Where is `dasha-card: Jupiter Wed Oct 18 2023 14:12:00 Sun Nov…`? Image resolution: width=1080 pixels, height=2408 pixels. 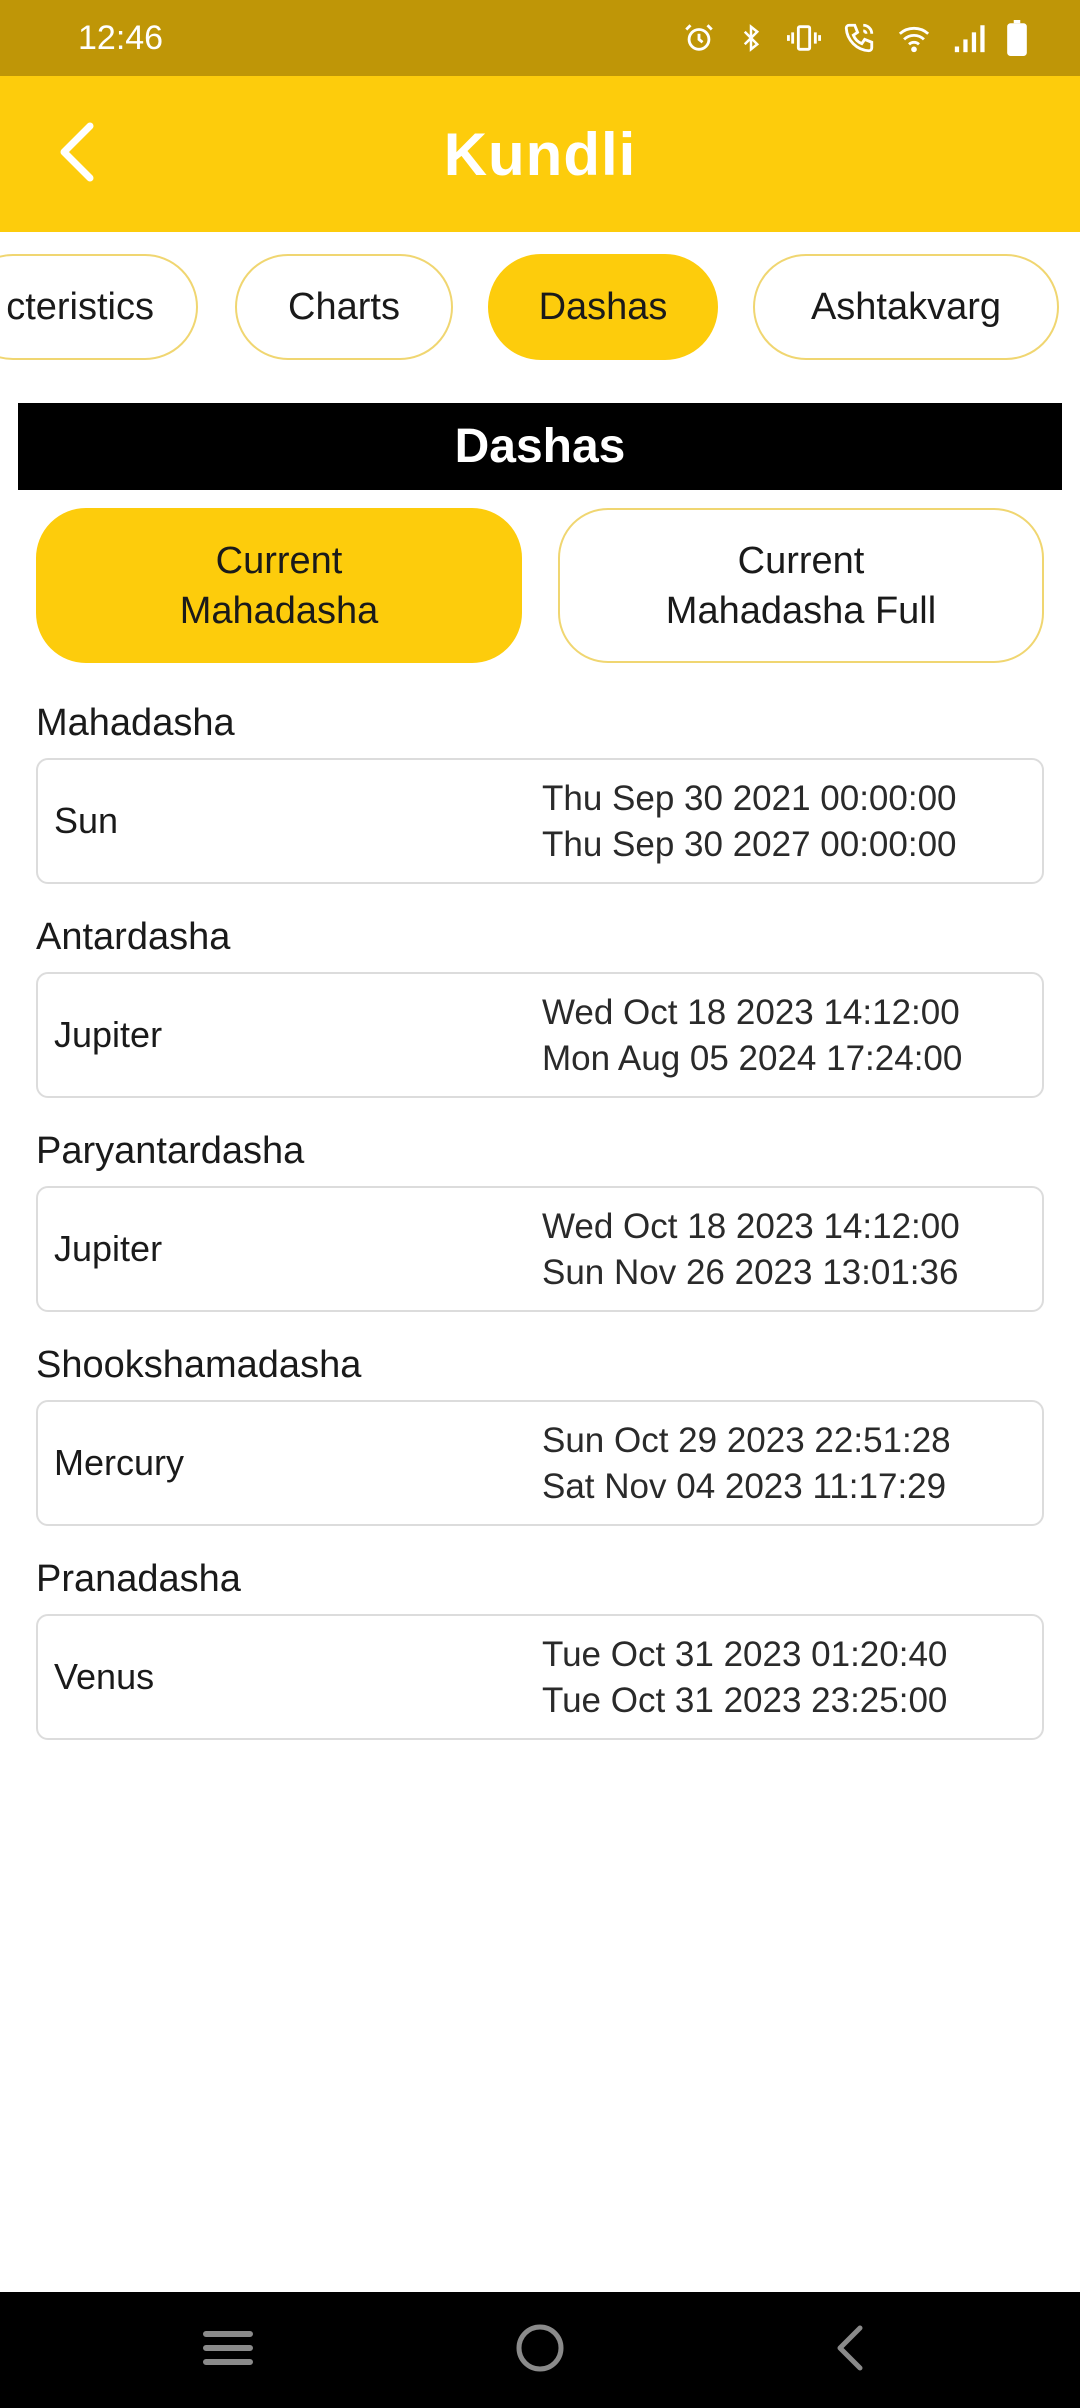
dasha-card: Jupiter Wed Oct 18 2023 14:12:00 Sun Nov… is located at coordinates (540, 1249).